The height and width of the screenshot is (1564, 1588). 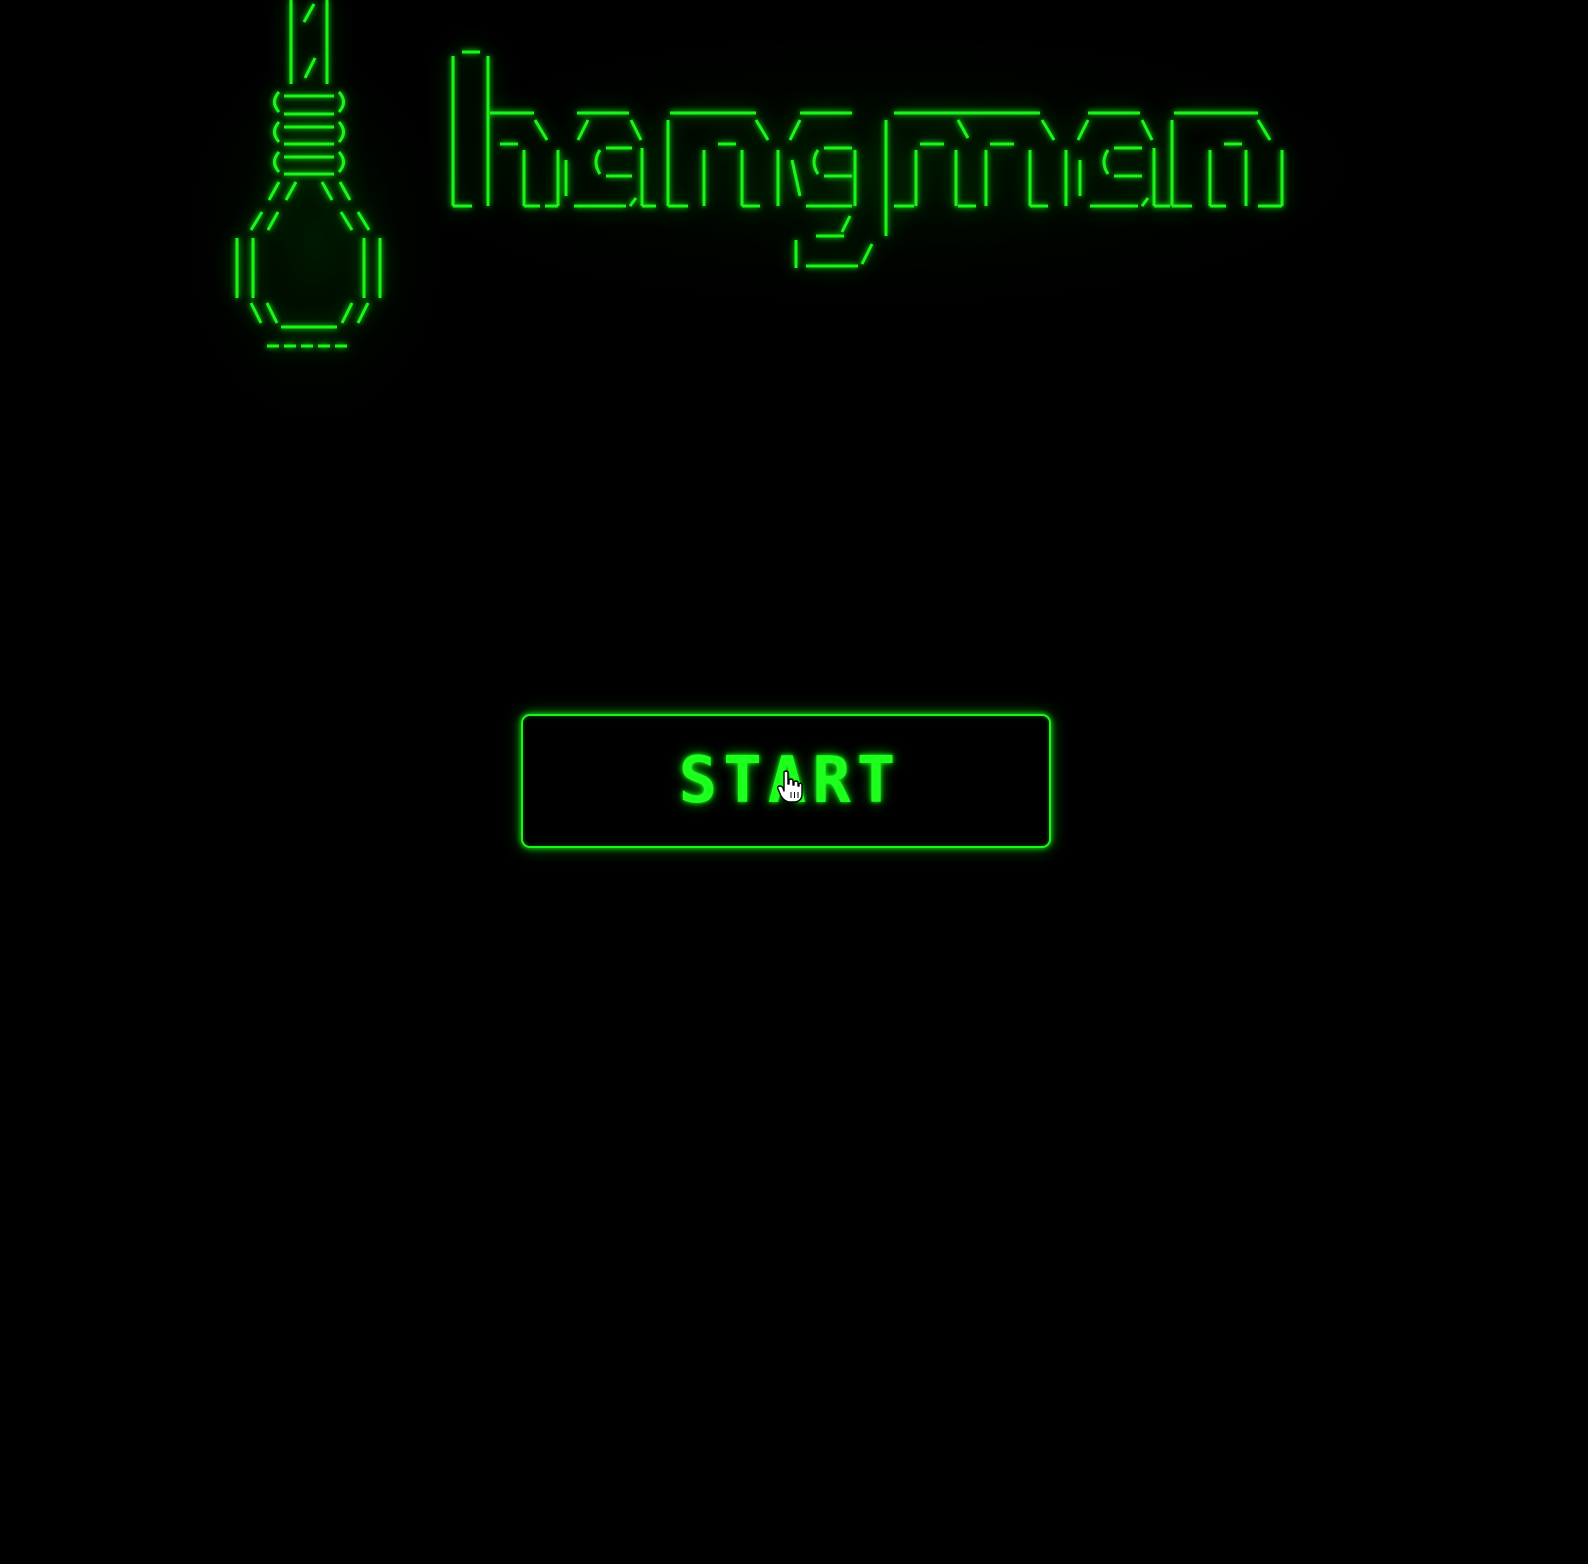 I want to click on hand-pointer-icon, so click(x=790, y=786).